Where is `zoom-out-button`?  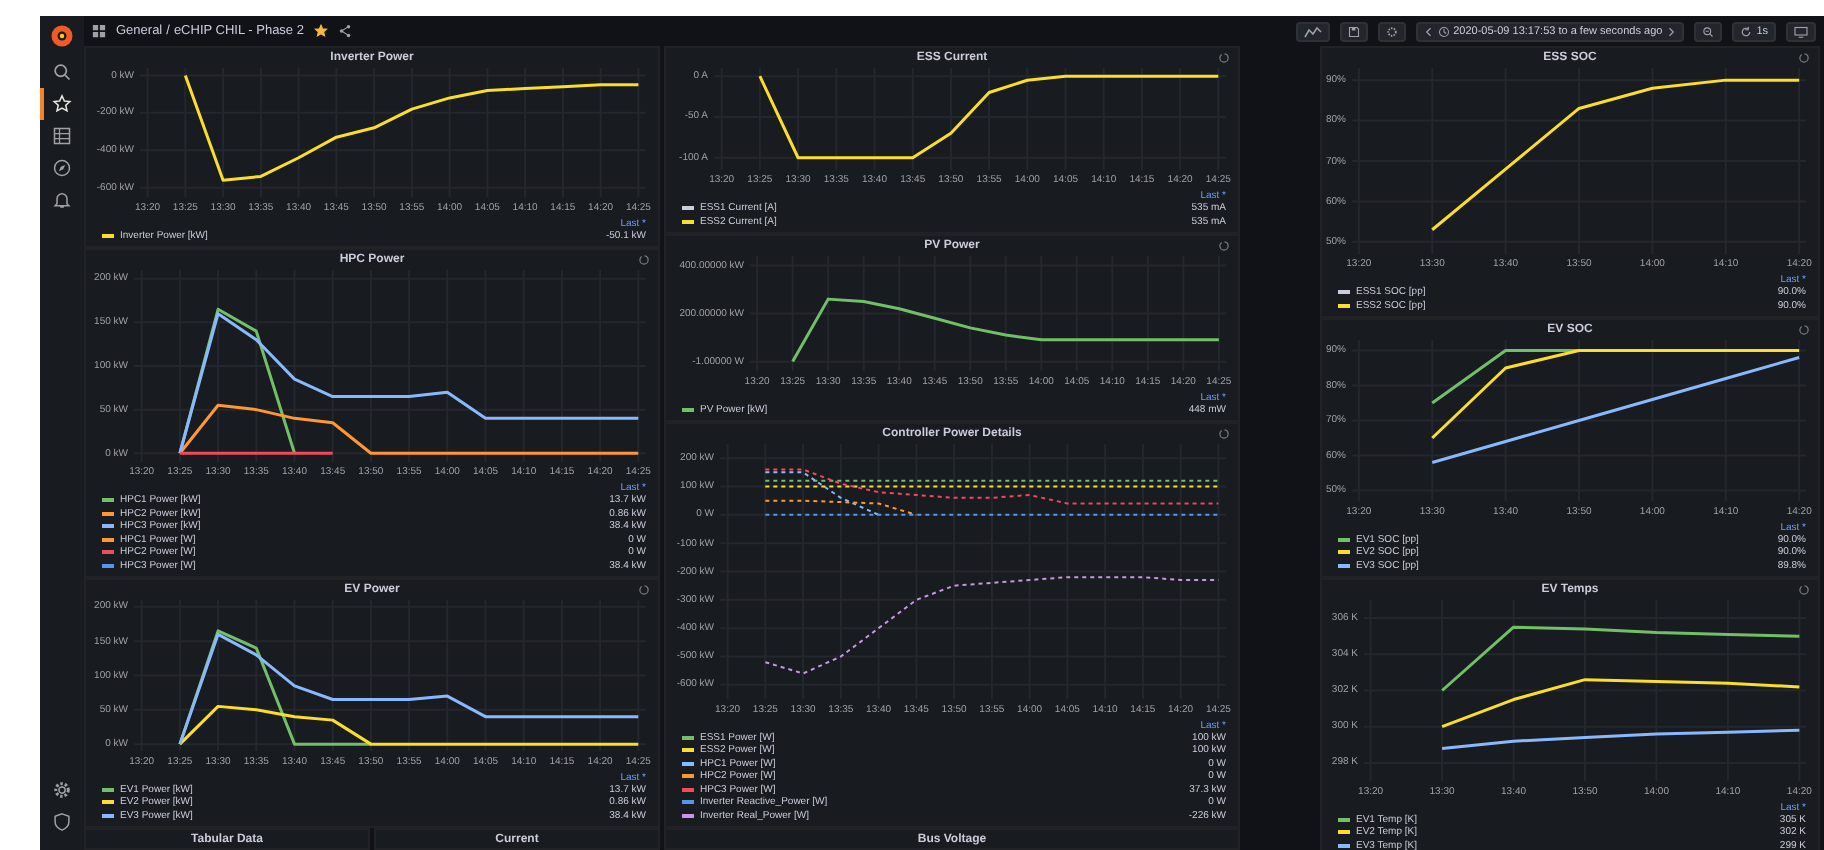
zoom-out-button is located at coordinates (1708, 31).